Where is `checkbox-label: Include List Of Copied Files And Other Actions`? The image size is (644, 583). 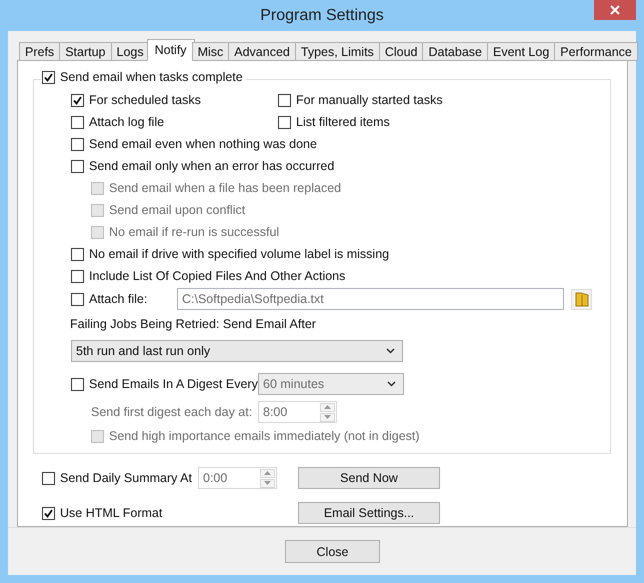
checkbox-label: Include List Of Copied Files And Other Actions is located at coordinates (217, 276).